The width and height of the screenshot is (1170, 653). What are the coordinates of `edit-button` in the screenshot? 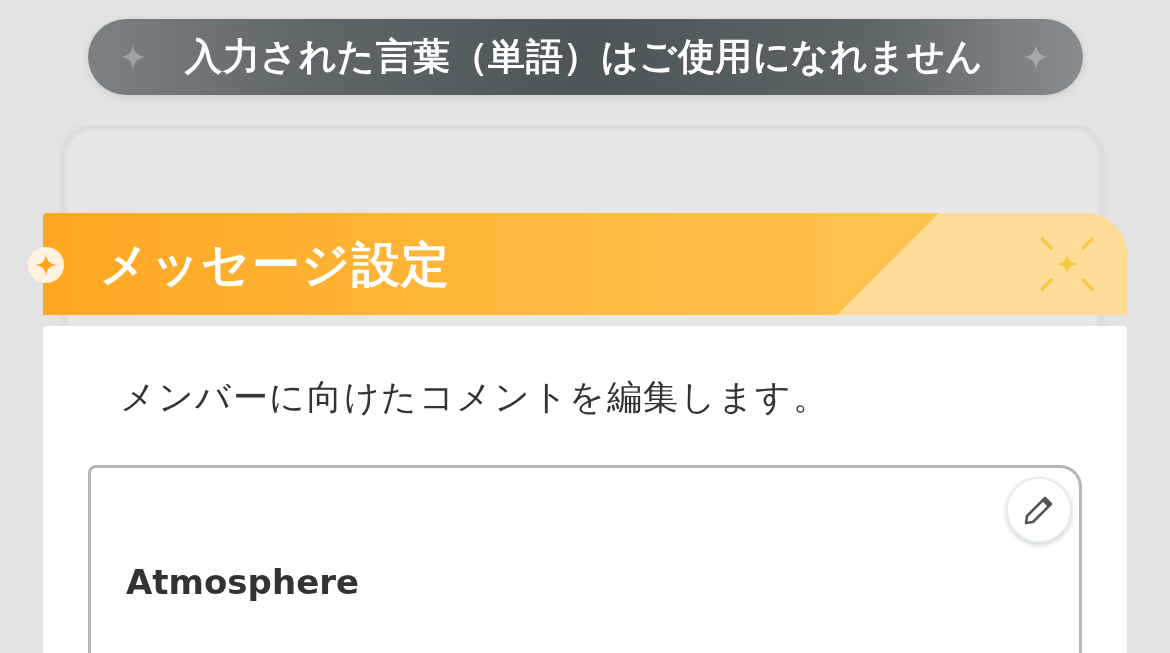 It's located at (1039, 510).